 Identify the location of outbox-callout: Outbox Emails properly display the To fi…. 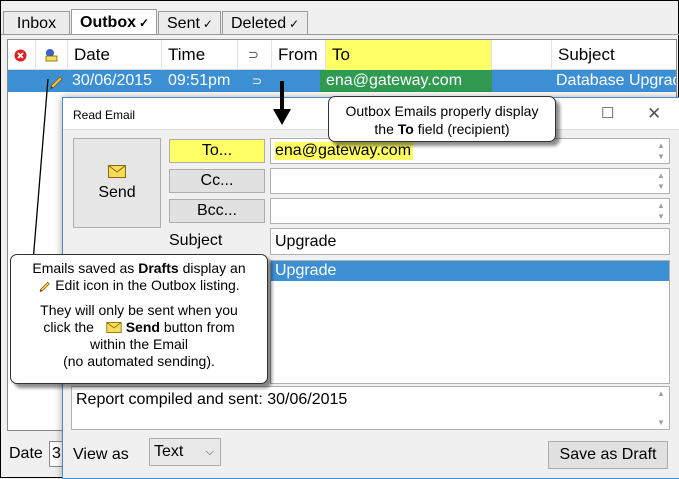
(442, 119).